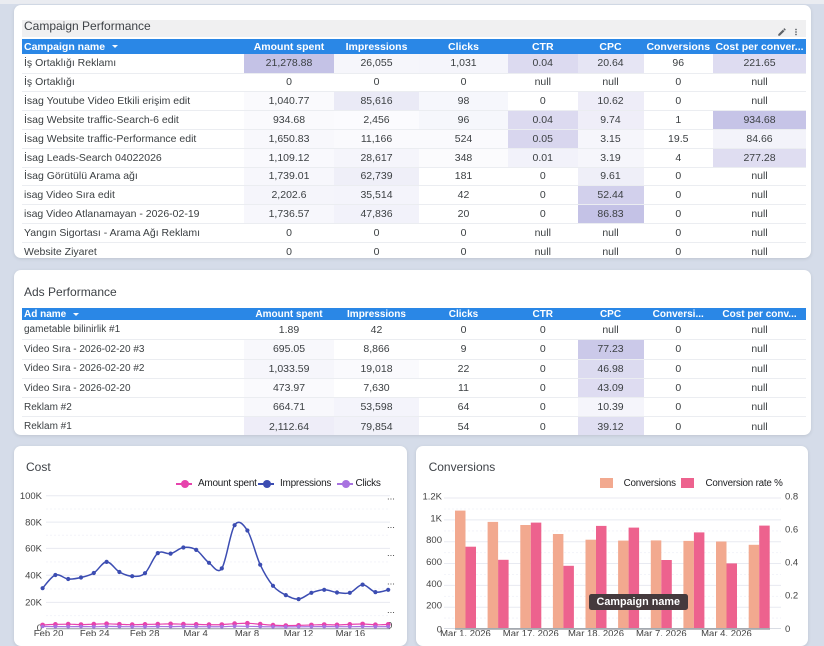 The height and width of the screenshot is (646, 824). Describe the element at coordinates (661, 632) in the screenshot. I see `svg-text: Mar 7, 2026` at that location.